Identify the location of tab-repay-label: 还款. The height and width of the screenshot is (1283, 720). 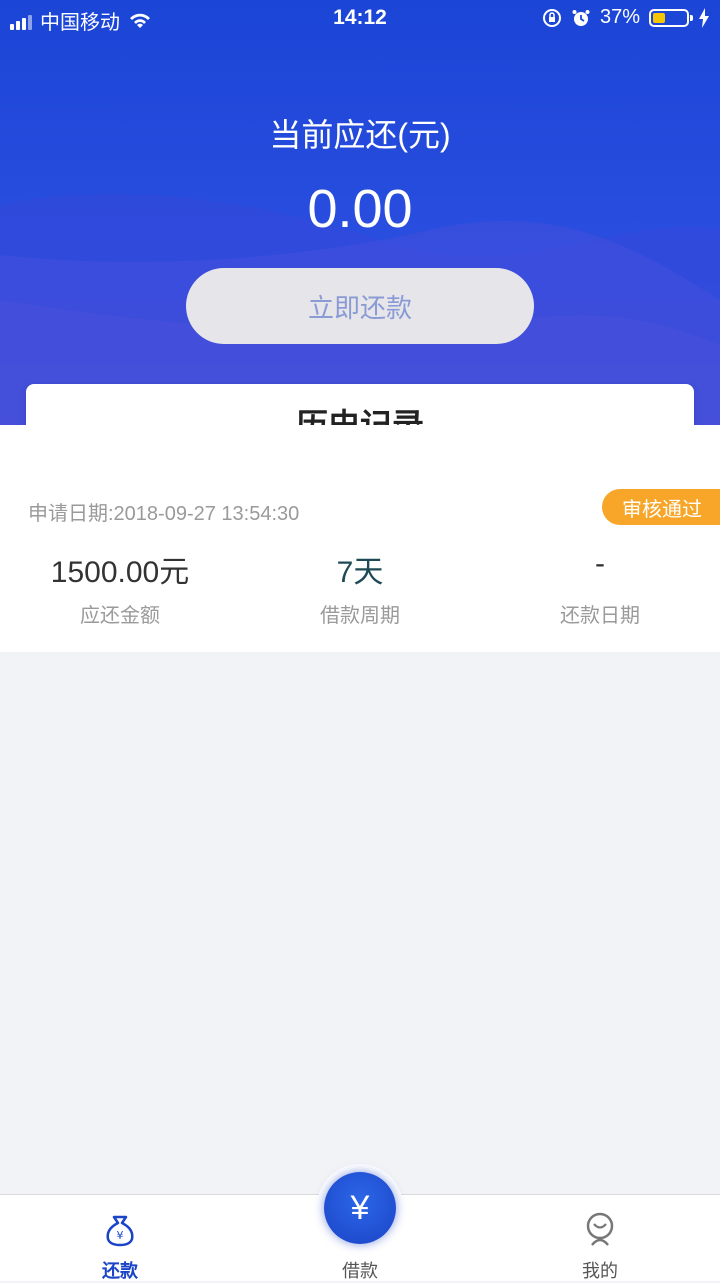
(120, 1271).